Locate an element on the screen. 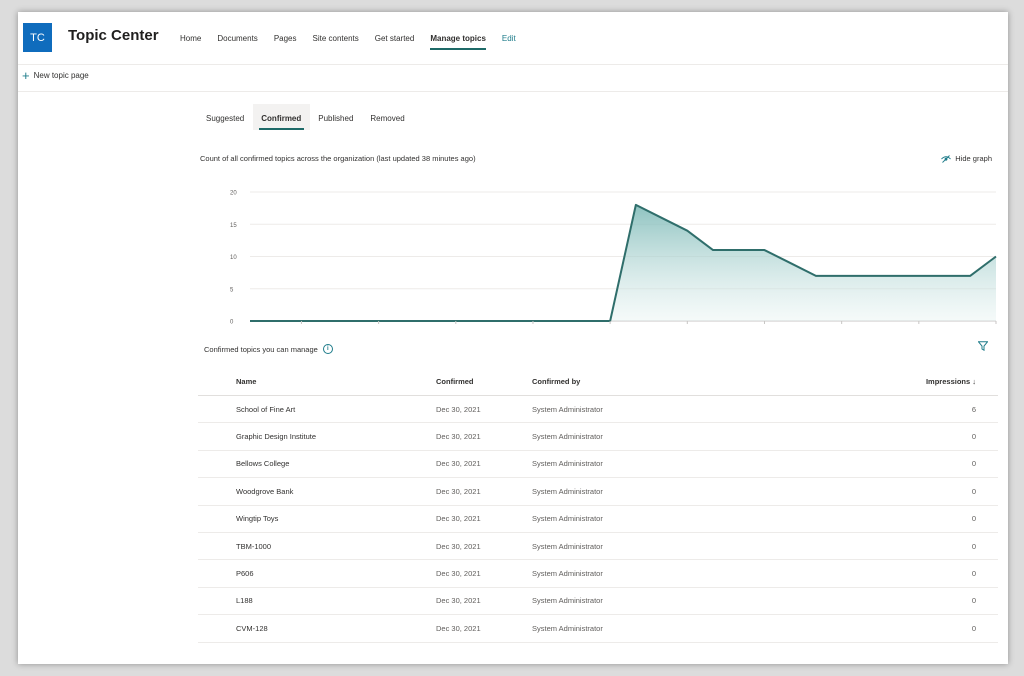 This screenshot has width=1024, height=676. nav-edit-link: Edit is located at coordinates (509, 38).